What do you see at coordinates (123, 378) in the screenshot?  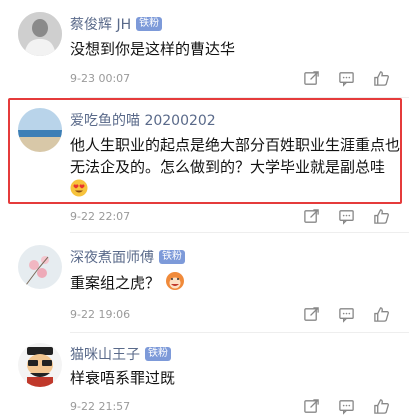 I see `comment-text: 样衰唔系罪过既` at bounding box center [123, 378].